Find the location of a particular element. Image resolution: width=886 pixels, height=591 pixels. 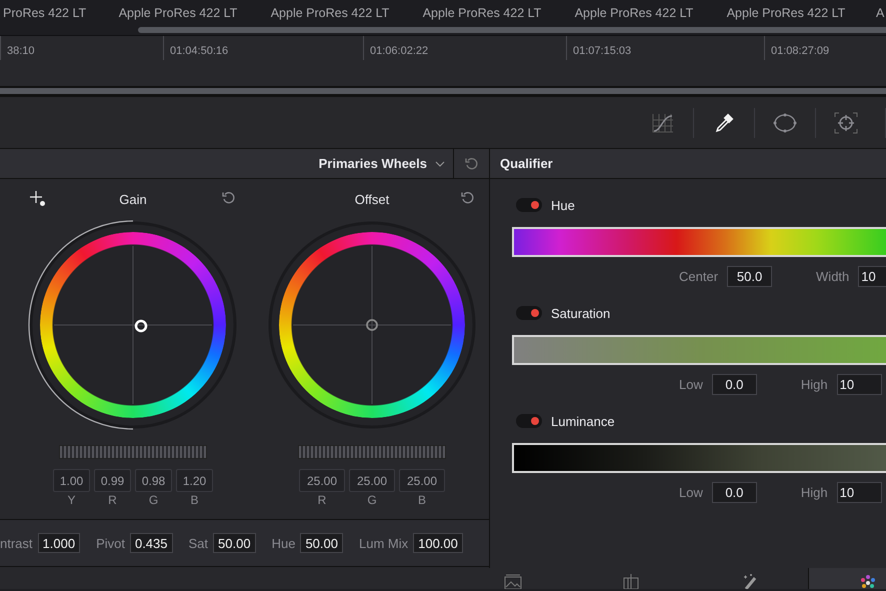

tracker-icon is located at coordinates (846, 123).